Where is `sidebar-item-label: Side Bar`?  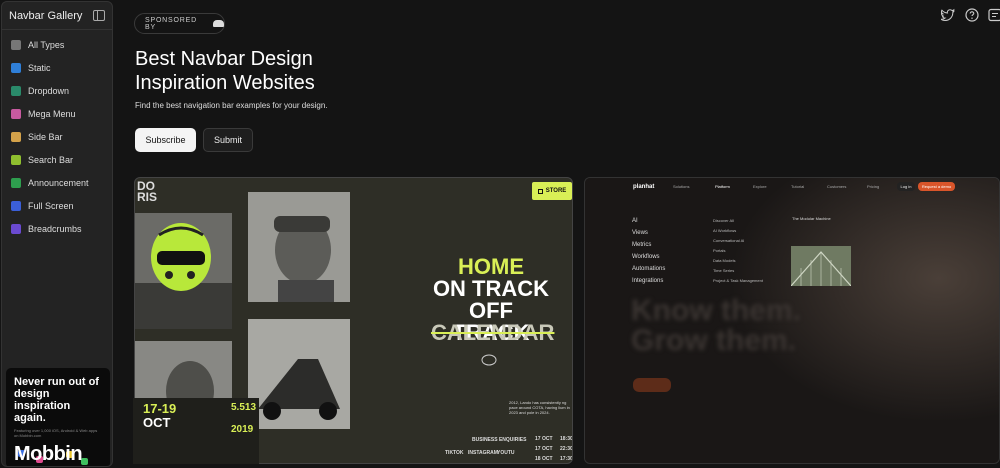
sidebar-item-label: Side Bar is located at coordinates (45, 136).